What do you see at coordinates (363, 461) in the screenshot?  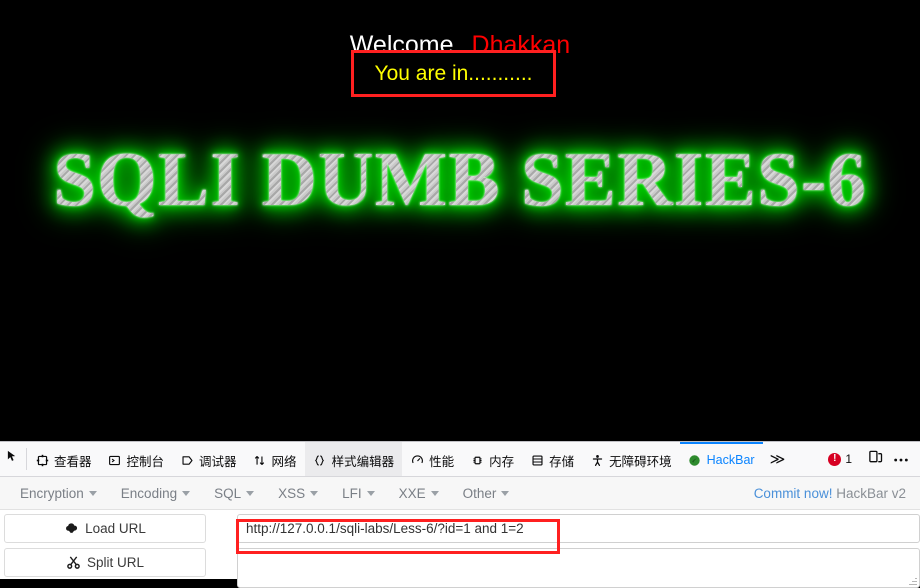 I see `tab-label: 样式编辑器` at bounding box center [363, 461].